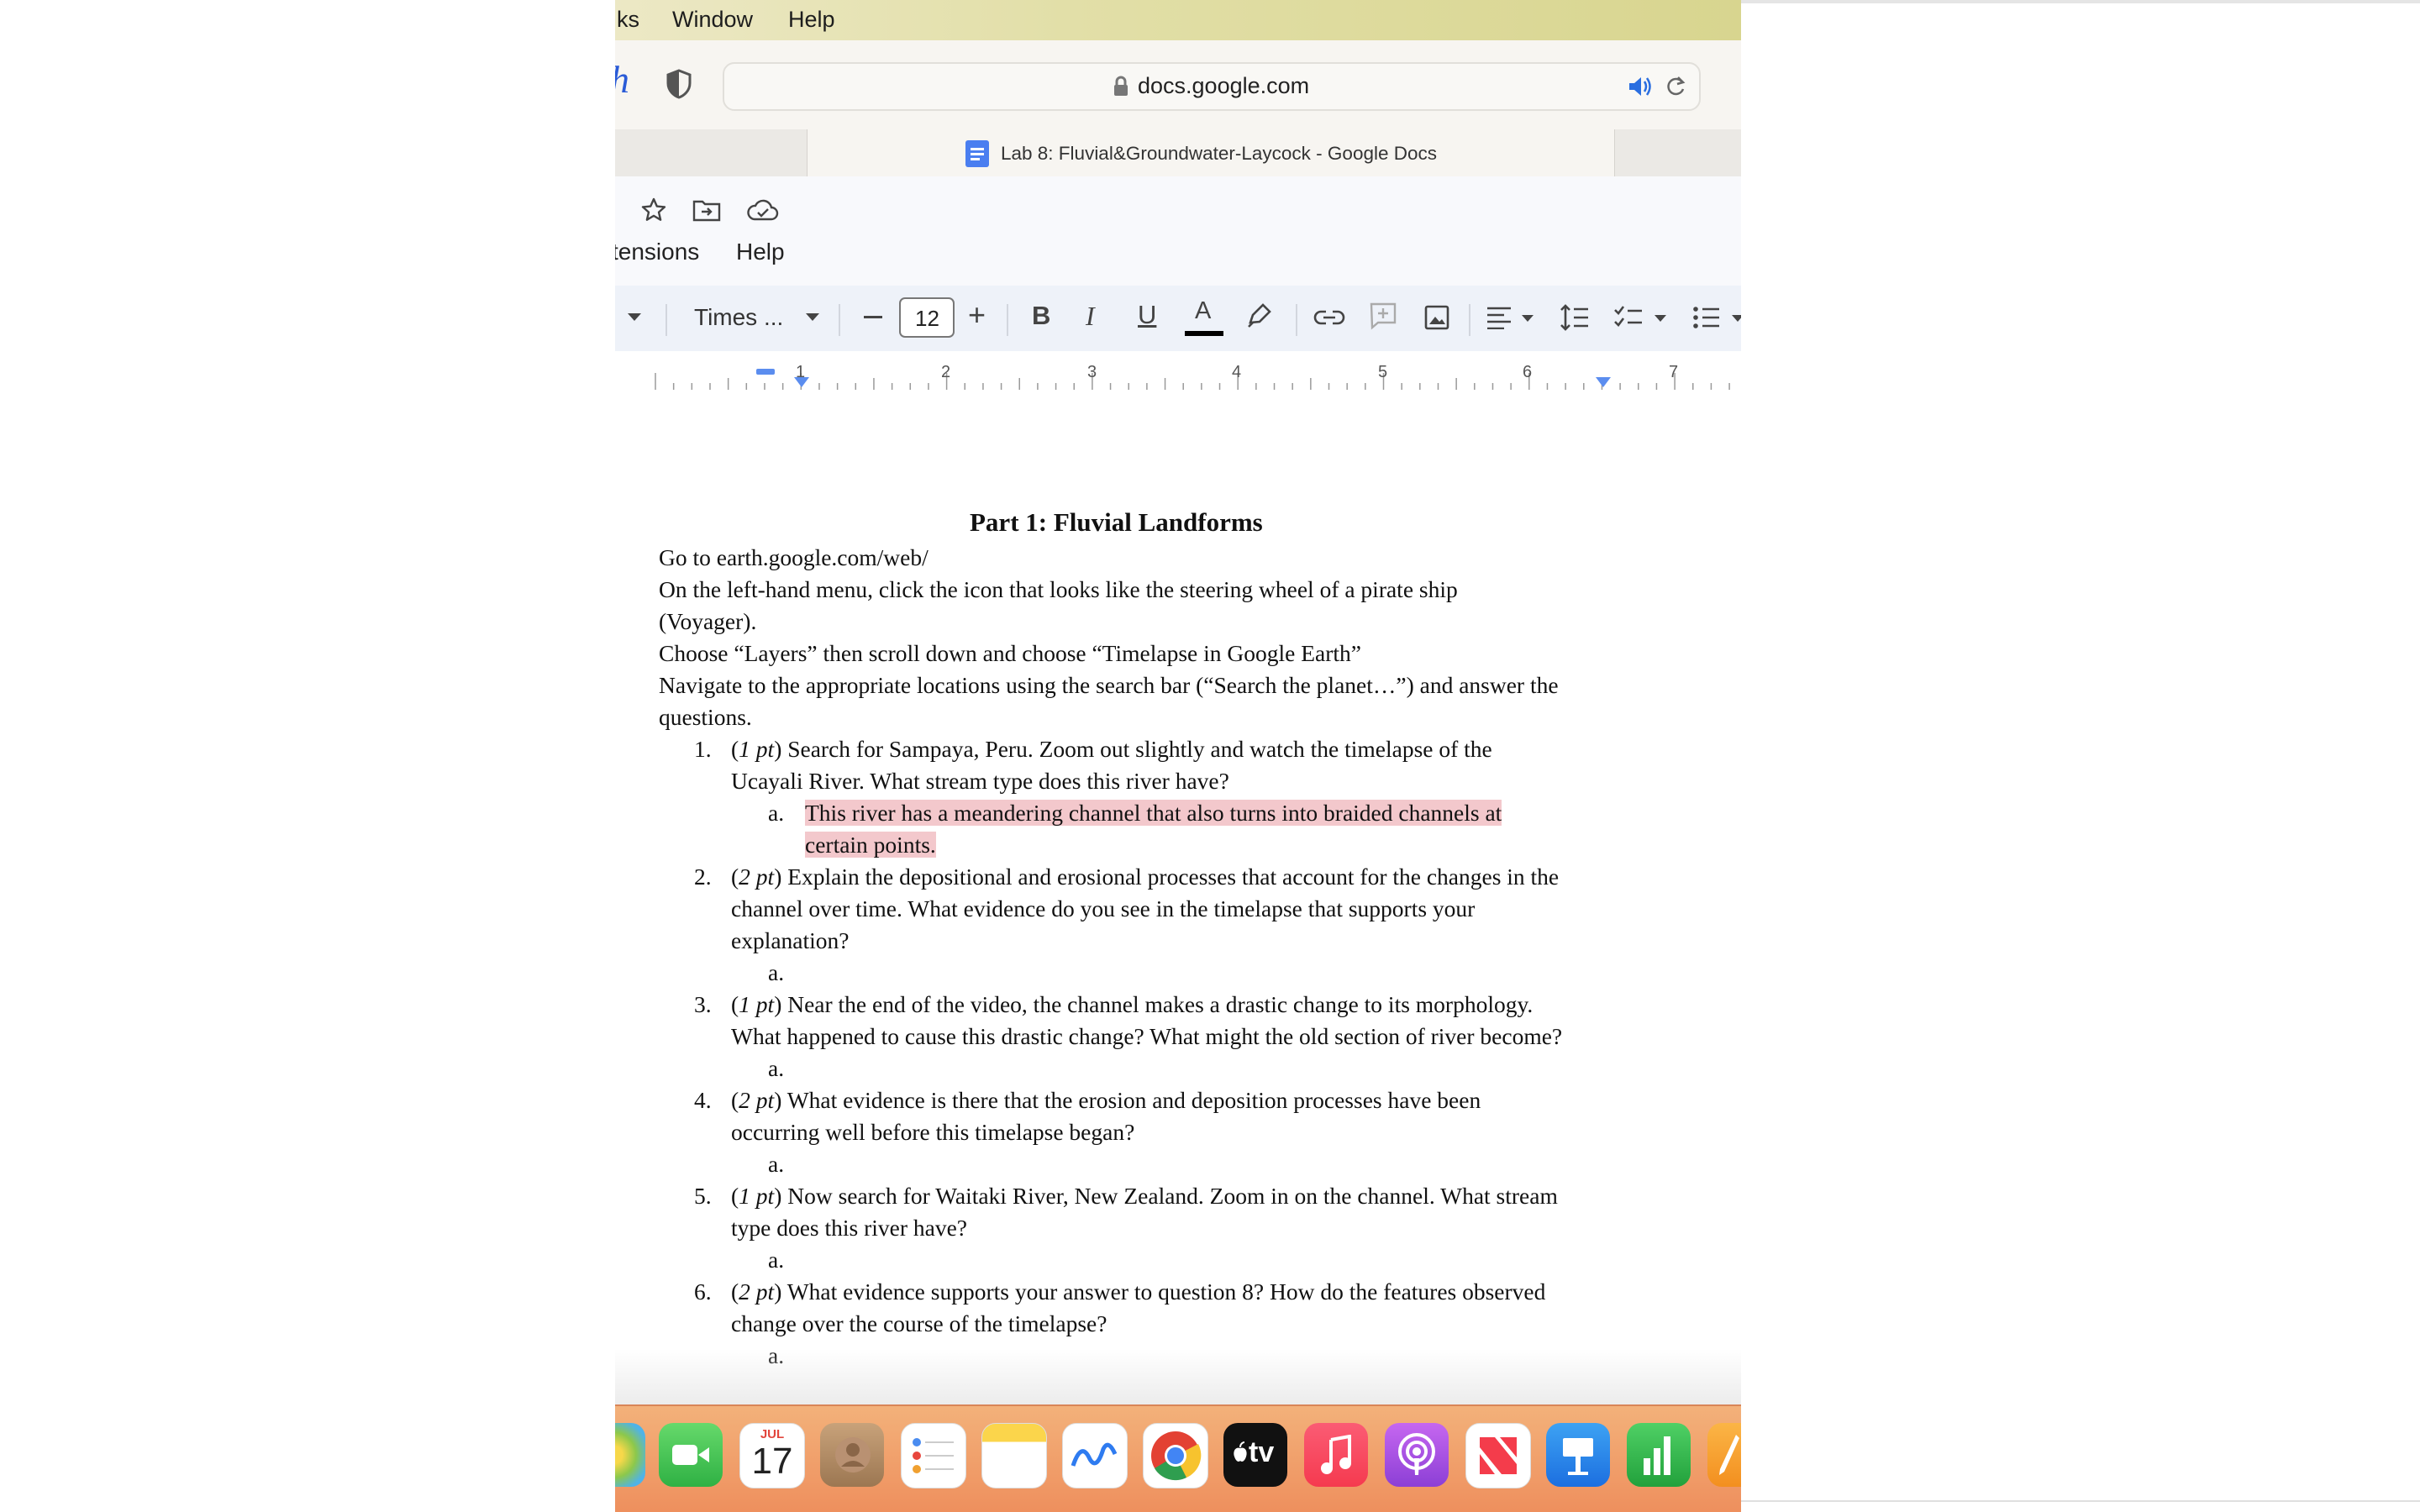 This screenshot has width=2420, height=1512. Describe the element at coordinates (919, 1323) in the screenshot. I see `question-text: change over the course of the timelapse?` at that location.